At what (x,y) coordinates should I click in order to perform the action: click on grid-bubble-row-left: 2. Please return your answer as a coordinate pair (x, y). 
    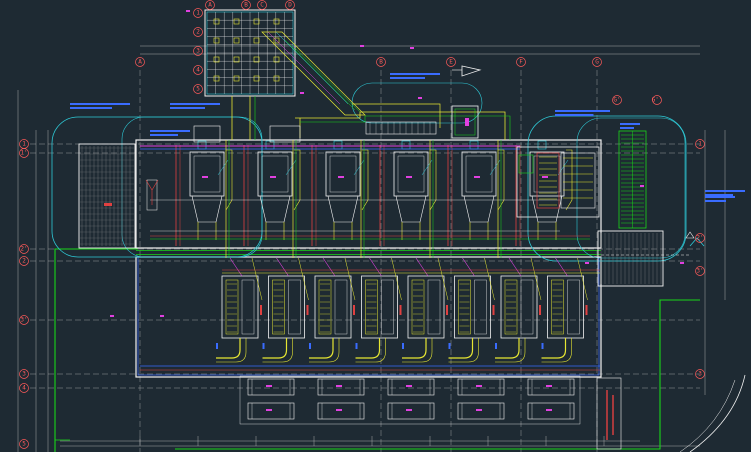
    Looking at the image, I should click on (24, 261).